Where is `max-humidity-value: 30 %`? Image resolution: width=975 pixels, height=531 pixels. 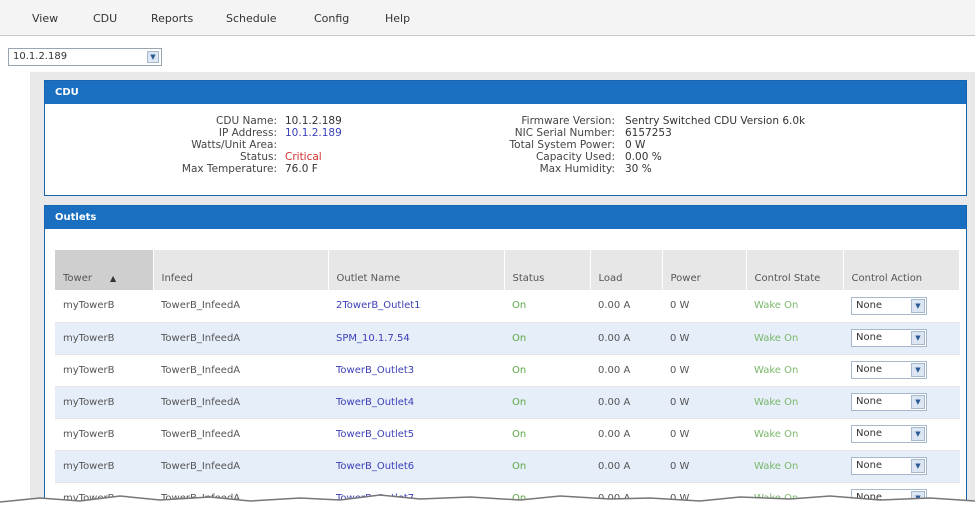 max-humidity-value: 30 % is located at coordinates (638, 169).